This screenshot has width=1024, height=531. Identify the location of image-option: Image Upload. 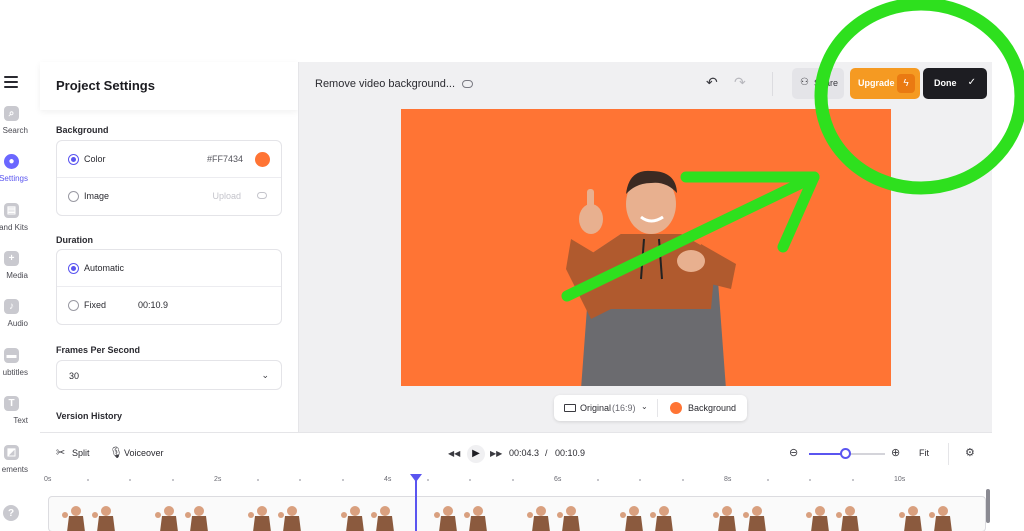
(169, 196).